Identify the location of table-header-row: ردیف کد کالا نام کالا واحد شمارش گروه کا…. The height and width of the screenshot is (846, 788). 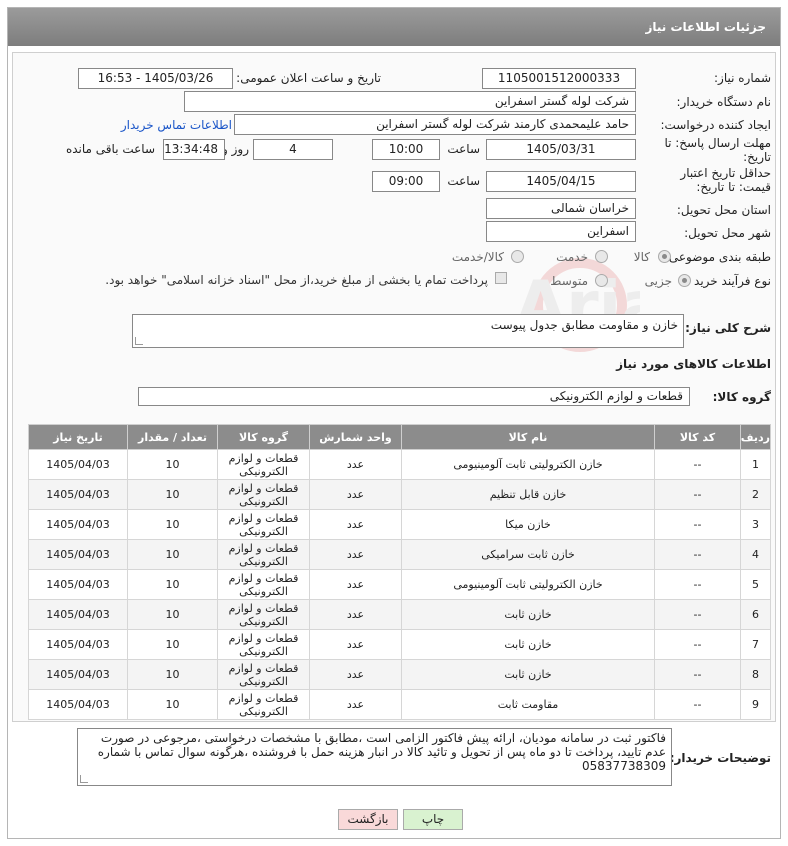
(399, 437).